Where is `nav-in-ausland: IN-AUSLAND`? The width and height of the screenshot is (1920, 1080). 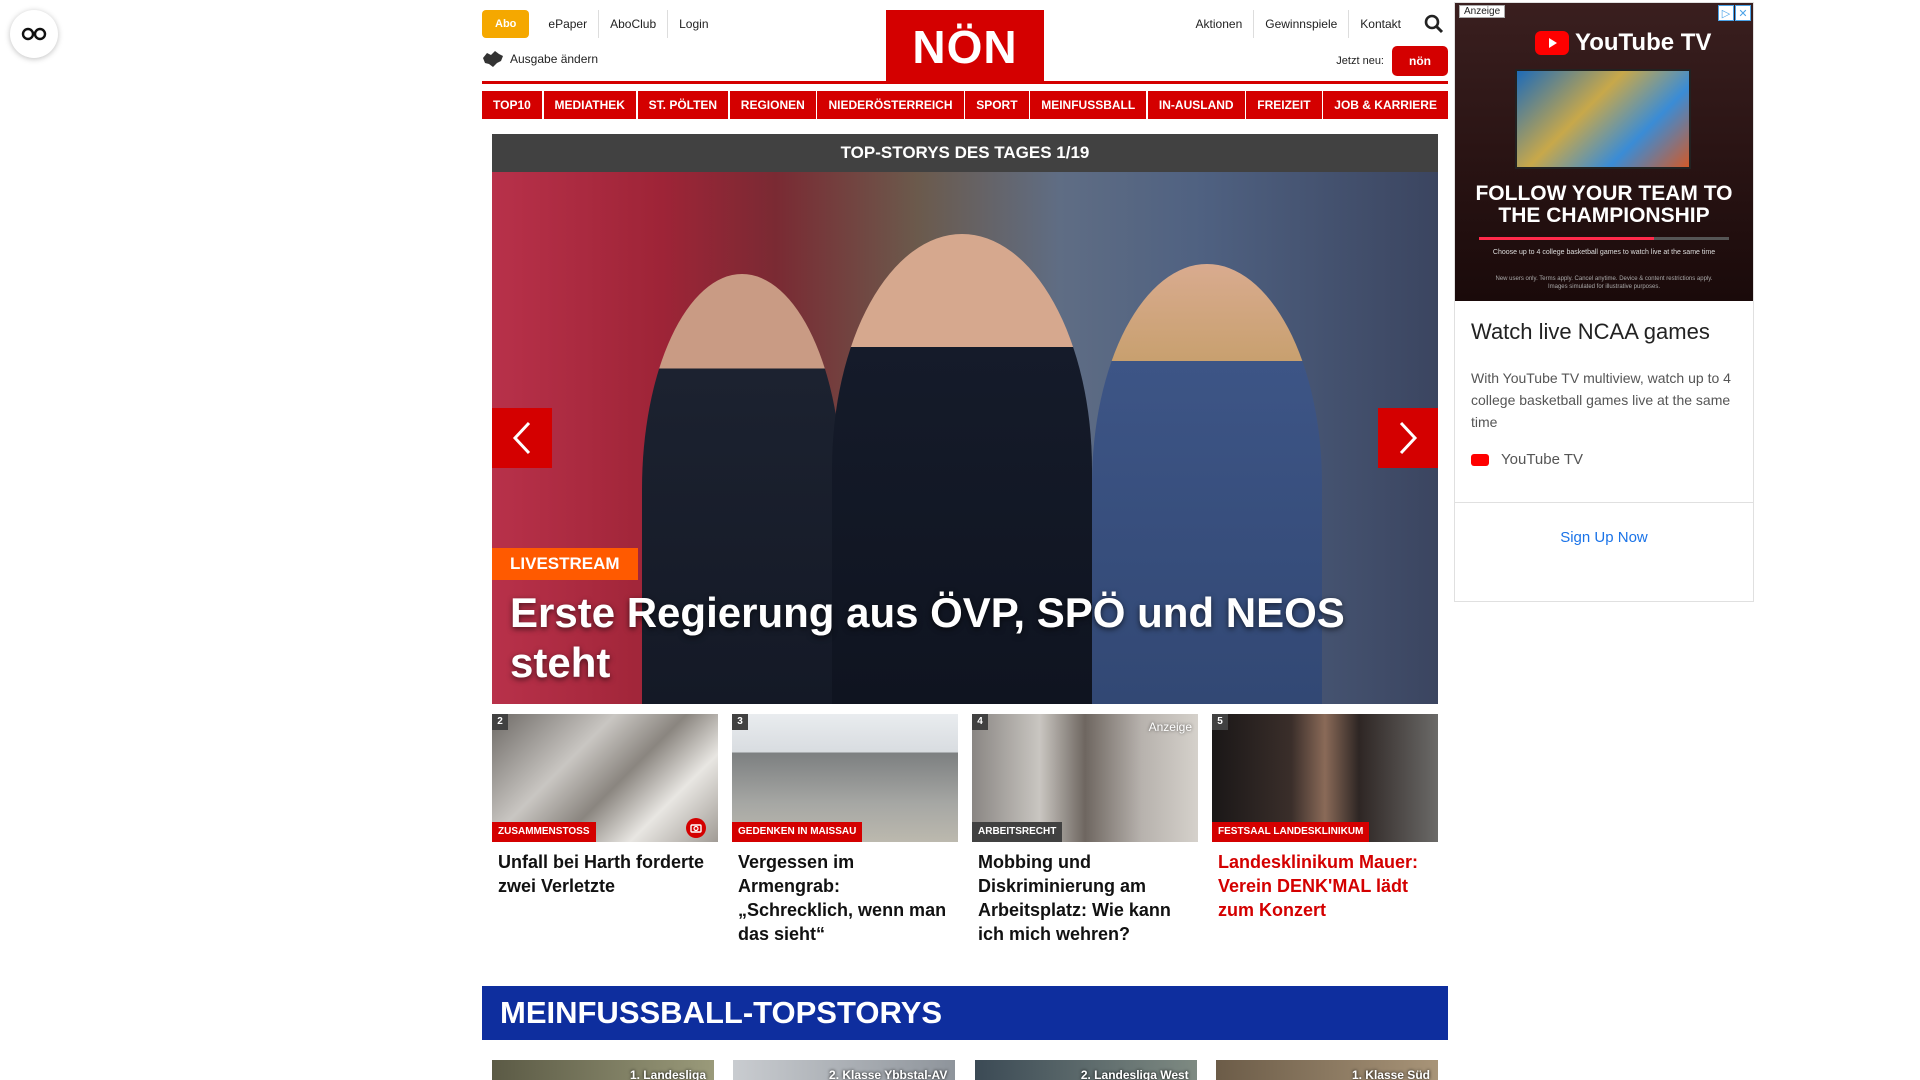 nav-in-ausland: IN-AUSLAND is located at coordinates (1196, 105).